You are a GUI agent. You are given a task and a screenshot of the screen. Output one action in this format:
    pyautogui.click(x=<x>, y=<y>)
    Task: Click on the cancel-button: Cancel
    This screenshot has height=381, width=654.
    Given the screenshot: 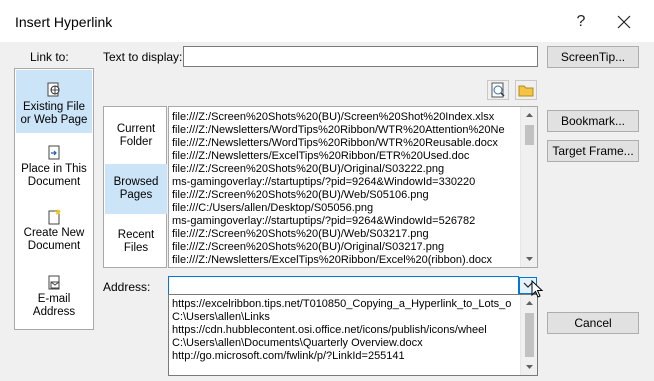 What is the action you would take?
    pyautogui.click(x=593, y=323)
    